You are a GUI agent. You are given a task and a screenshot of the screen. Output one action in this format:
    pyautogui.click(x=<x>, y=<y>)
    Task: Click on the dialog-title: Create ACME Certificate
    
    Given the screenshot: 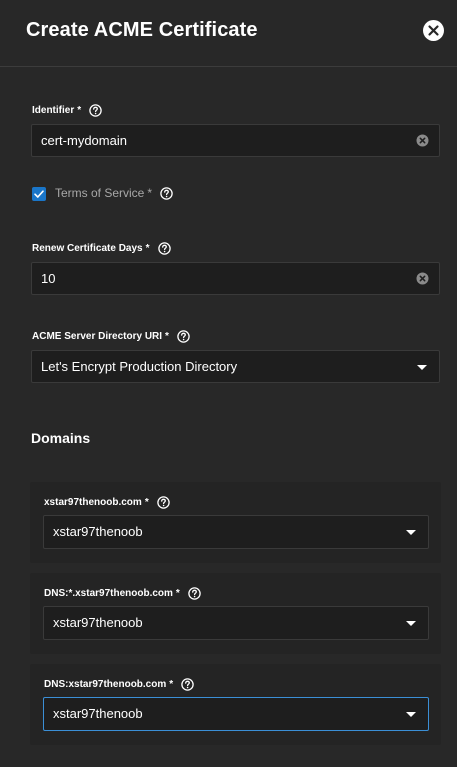 What is the action you would take?
    pyautogui.click(x=142, y=30)
    